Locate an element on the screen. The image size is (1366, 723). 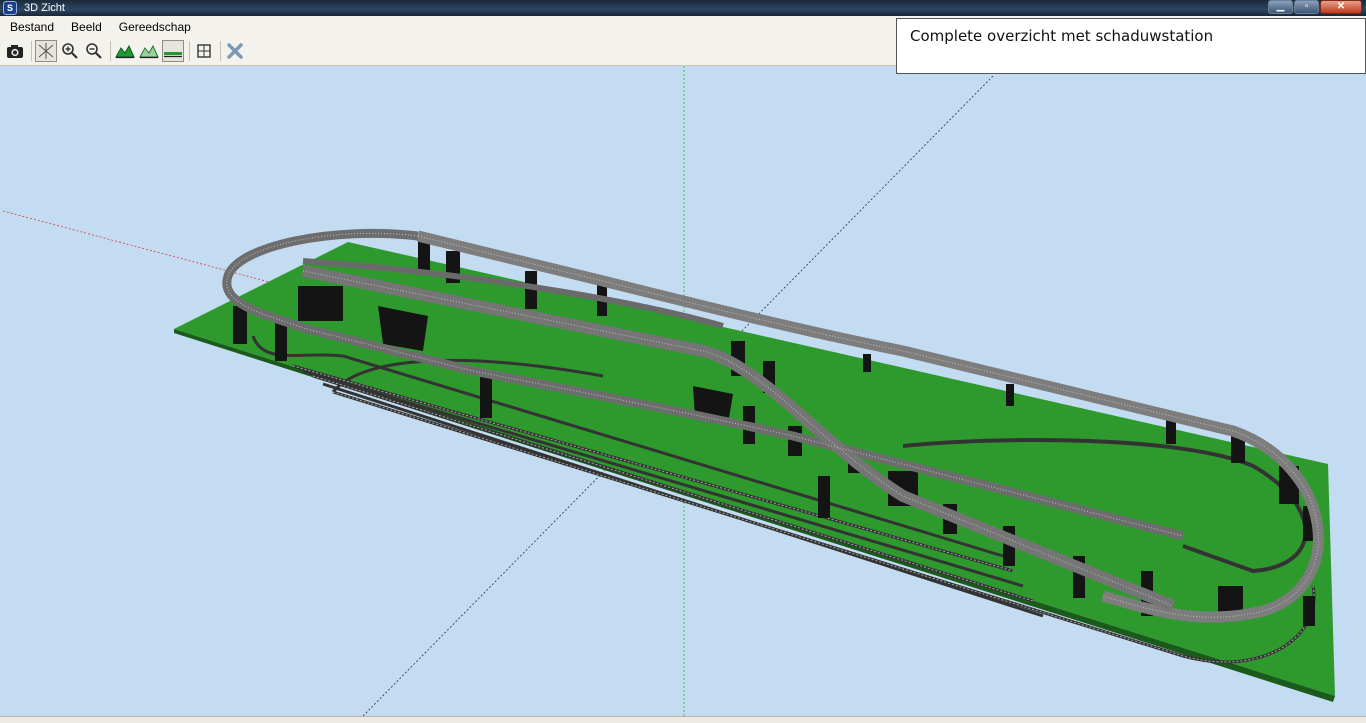
landscape-outline-icon is located at coordinates (149, 51).